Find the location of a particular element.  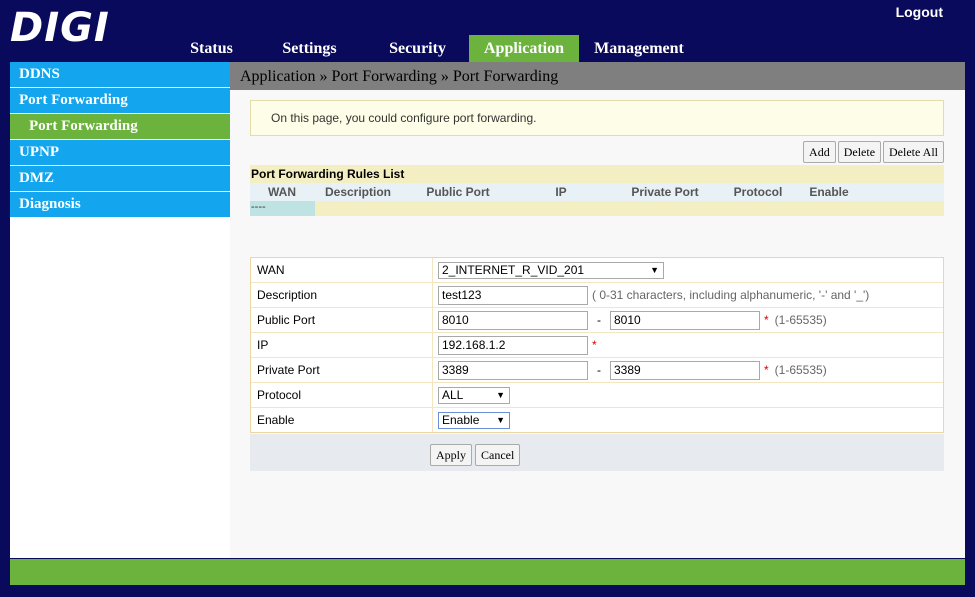

sidebar-item-ddns: DDNS is located at coordinates (120, 74).